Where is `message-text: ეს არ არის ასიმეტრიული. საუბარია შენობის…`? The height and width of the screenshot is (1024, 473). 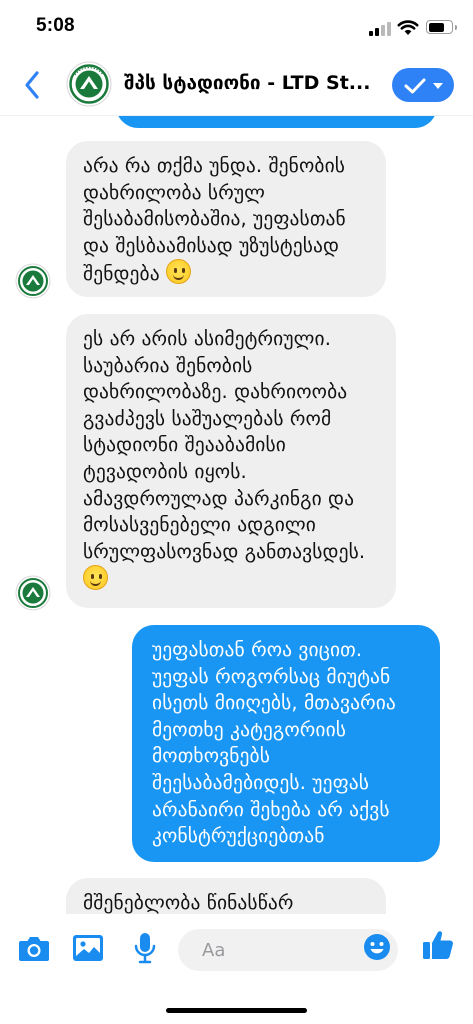 message-text: ეს არ არის ასიმეტრიული. საუბარია შენობის… is located at coordinates (224, 445).